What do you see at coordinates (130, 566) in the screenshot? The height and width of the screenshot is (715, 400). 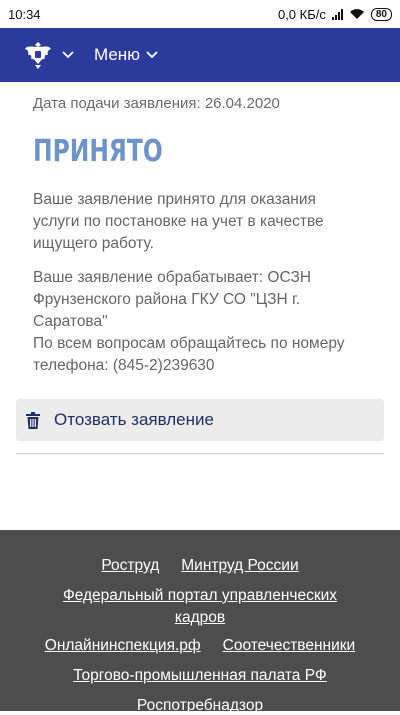 I see `footer-link-rostrud: Роструд` at bounding box center [130, 566].